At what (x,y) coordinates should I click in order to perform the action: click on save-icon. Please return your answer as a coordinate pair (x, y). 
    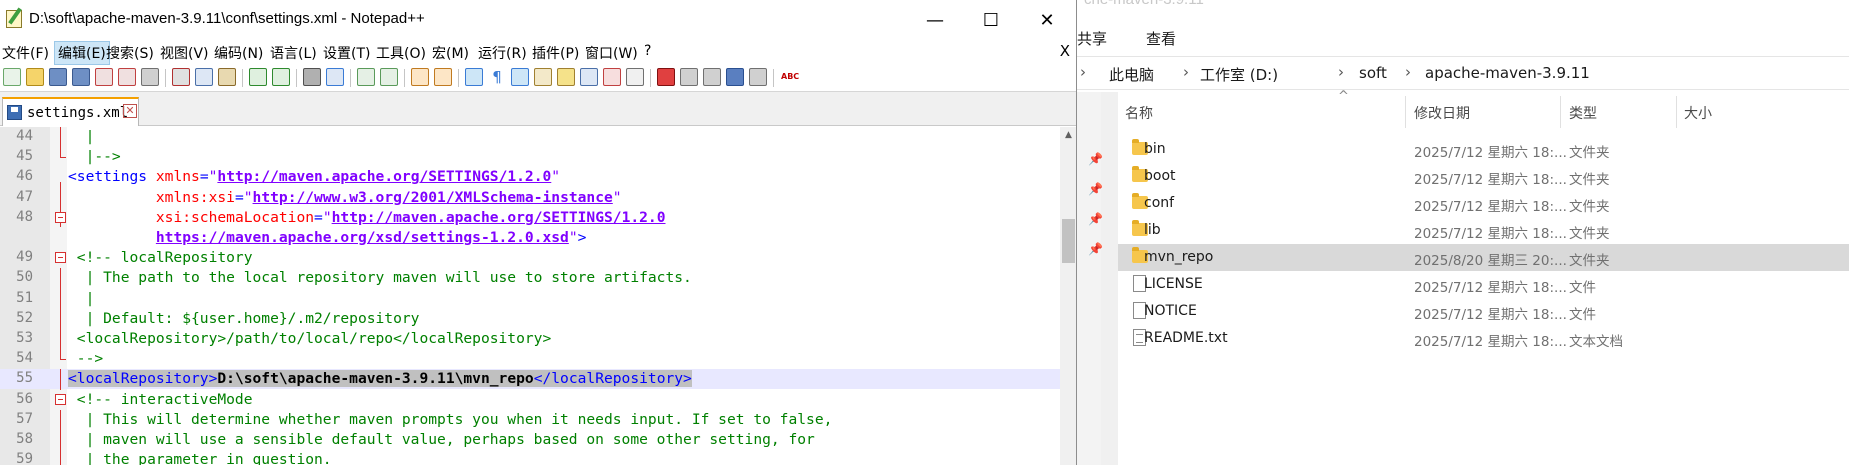
    Looking at the image, I should click on (58, 77).